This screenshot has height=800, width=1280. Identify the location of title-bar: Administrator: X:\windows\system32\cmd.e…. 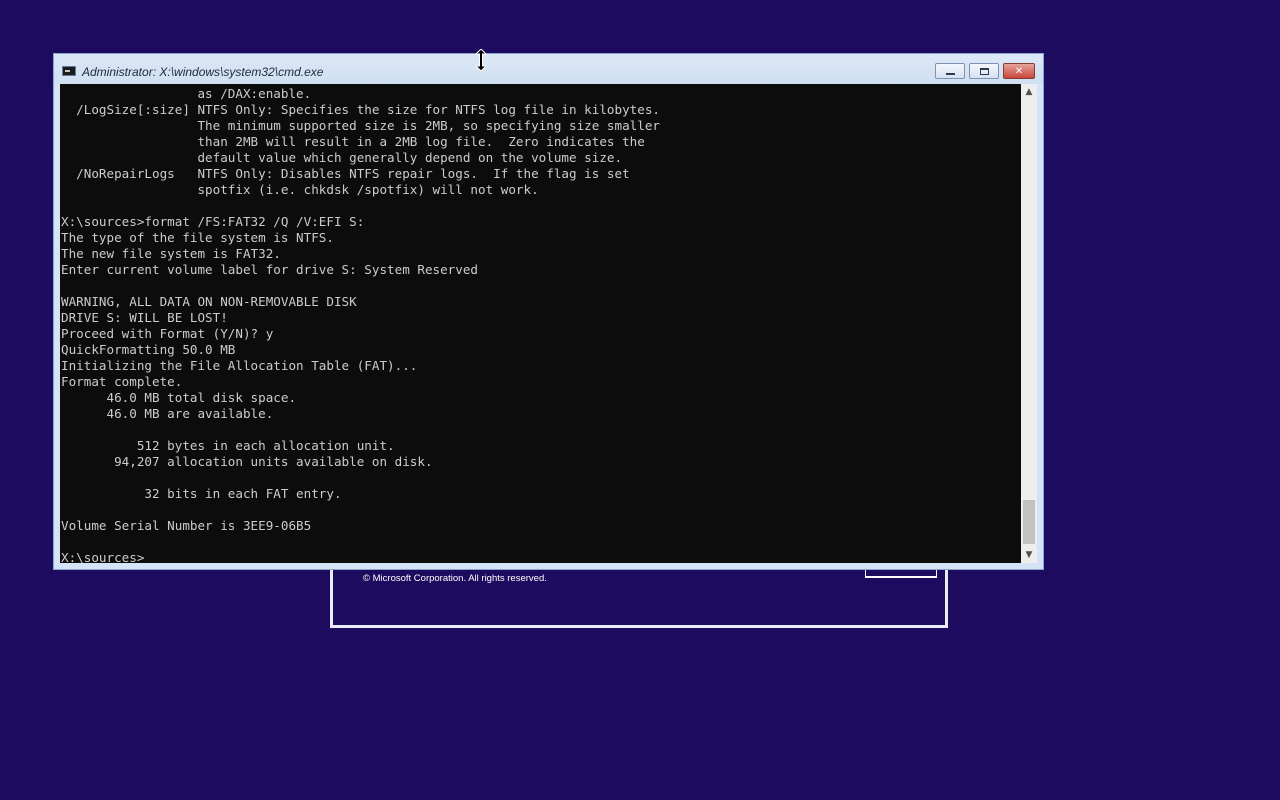
(548, 69).